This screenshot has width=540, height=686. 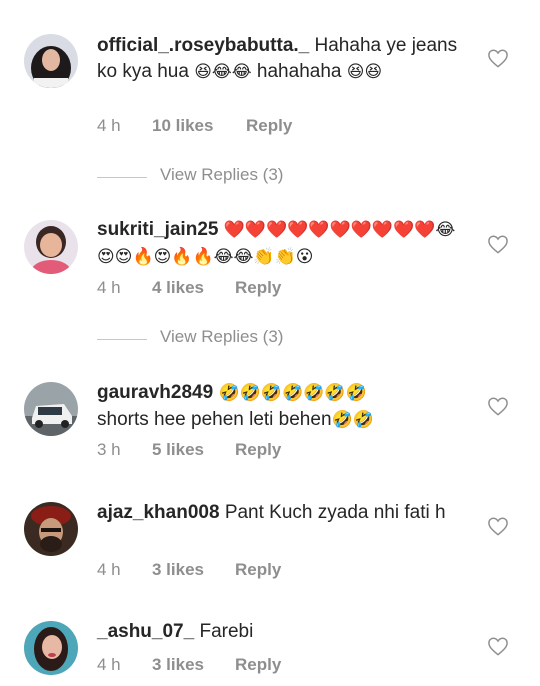 I want to click on comment-emoji: 🤣🤣🤣🤣🤣🤣🤣, so click(x=292, y=393).